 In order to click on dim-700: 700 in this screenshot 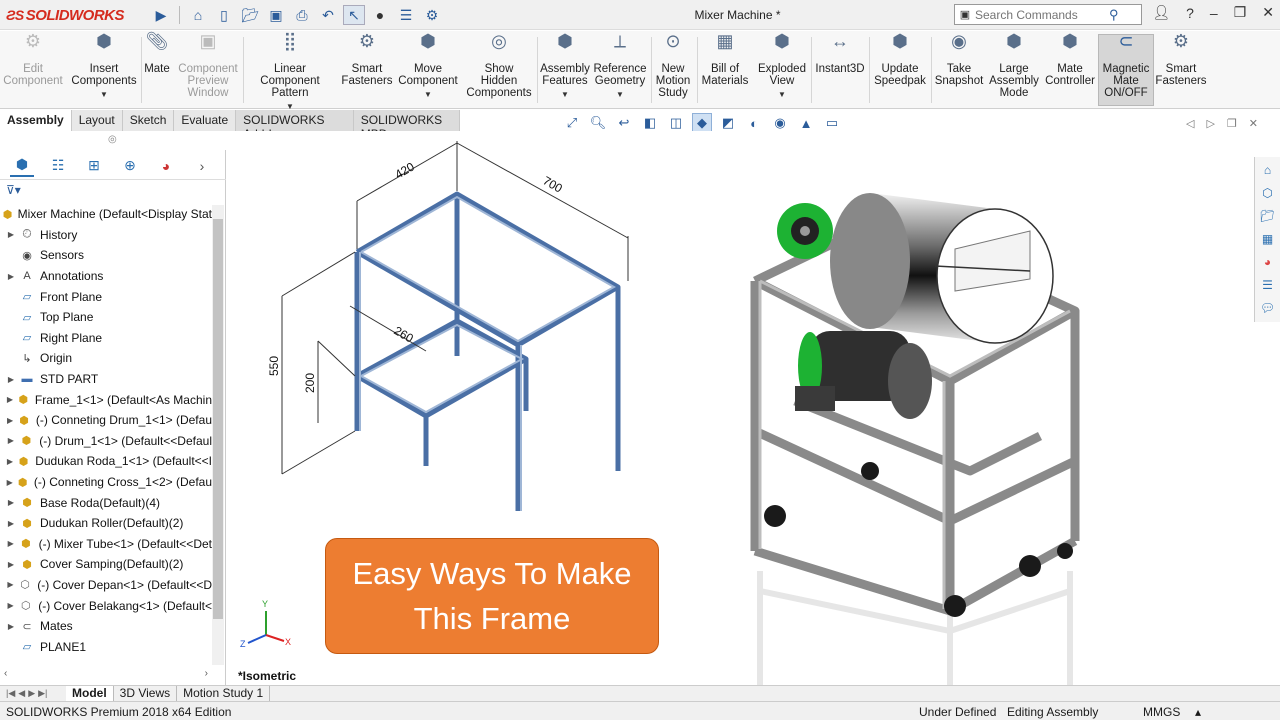, I will do `click(553, 184)`.